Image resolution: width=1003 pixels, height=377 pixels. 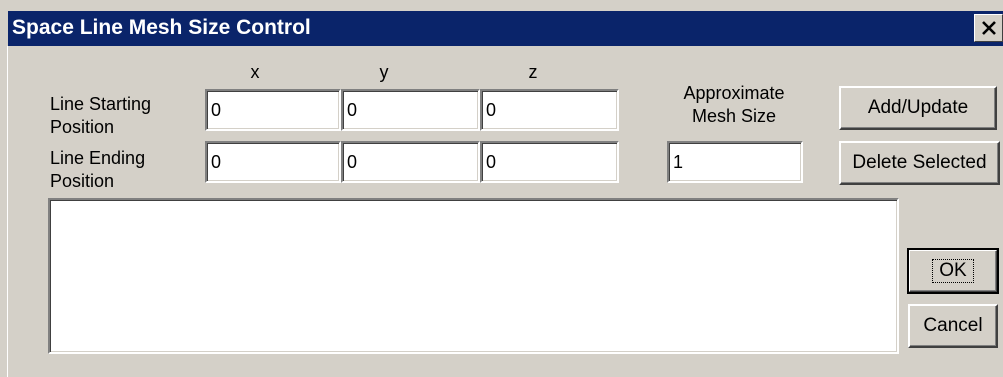 I want to click on close-button, so click(x=988, y=28).